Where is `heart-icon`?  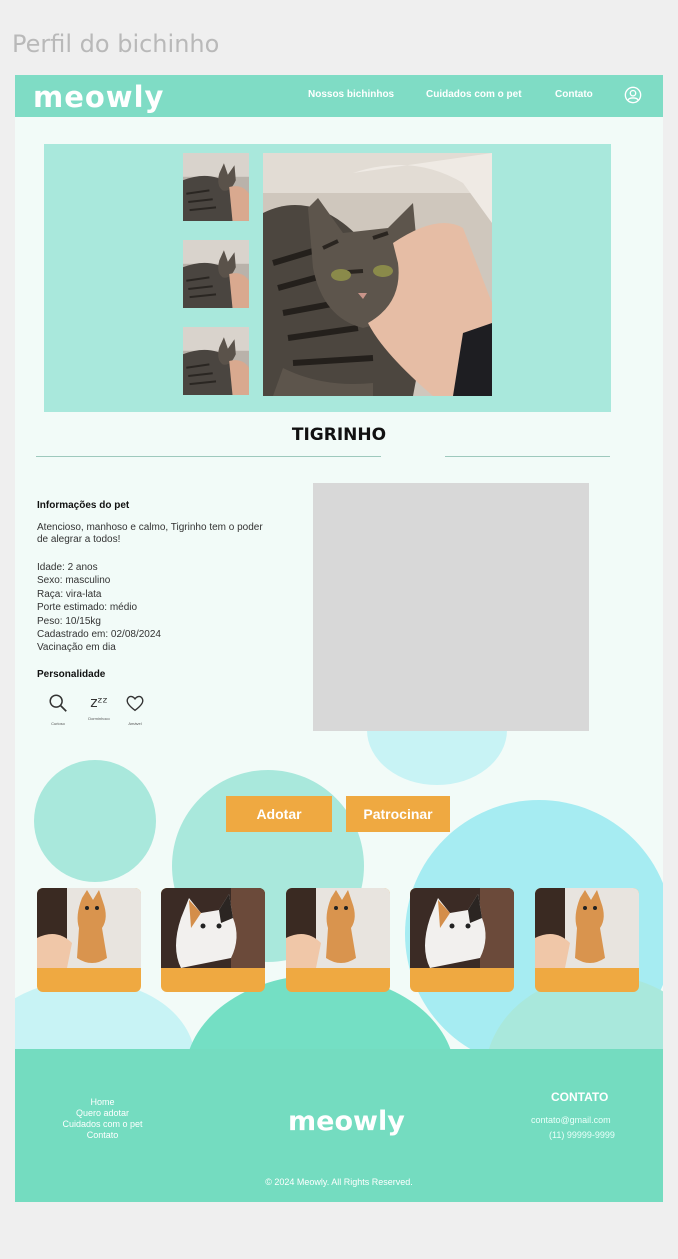
heart-icon is located at coordinates (135, 703).